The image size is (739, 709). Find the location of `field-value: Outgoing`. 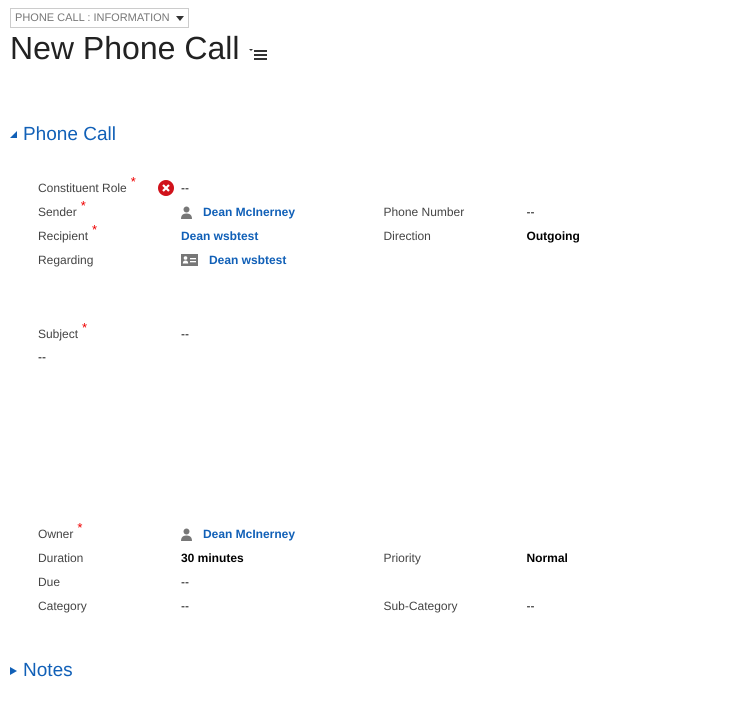

field-value: Outgoing is located at coordinates (553, 236).